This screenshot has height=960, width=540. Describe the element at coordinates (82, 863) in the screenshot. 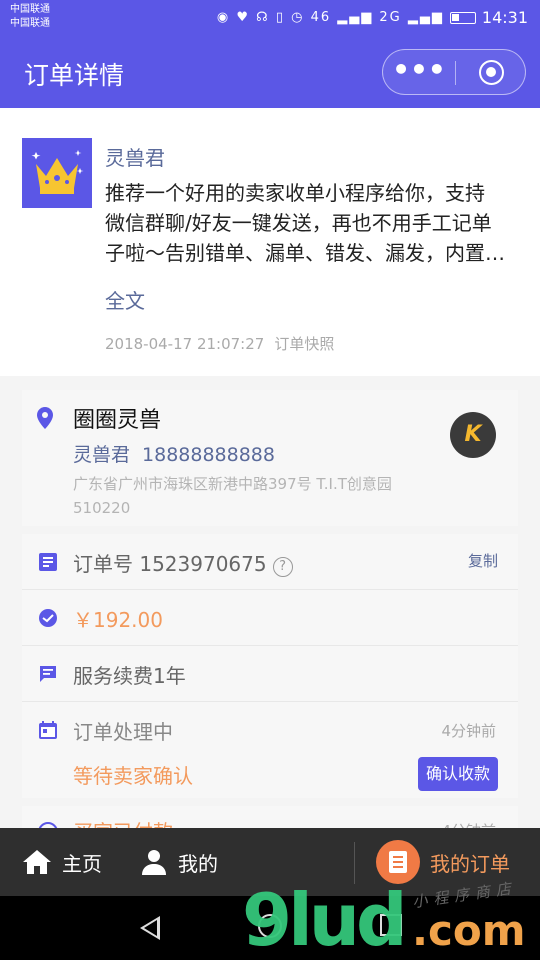

I see `tab-home-label: 主页` at that location.